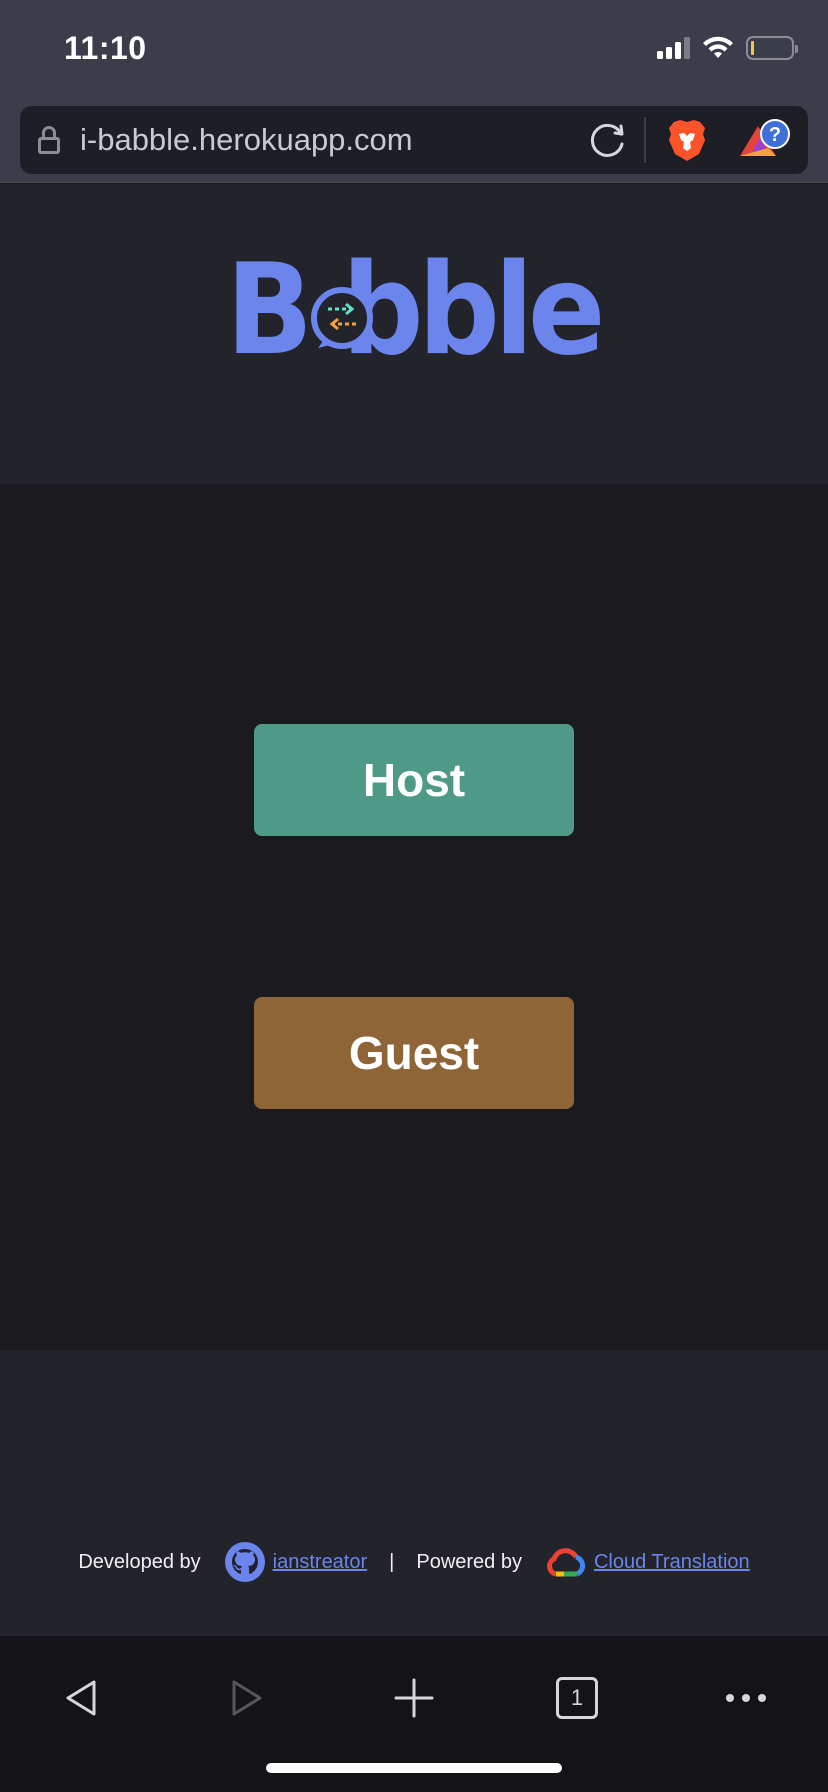 The image size is (828, 1792). Describe the element at coordinates (413, 304) in the screenshot. I see `svg-text: B bble` at that location.